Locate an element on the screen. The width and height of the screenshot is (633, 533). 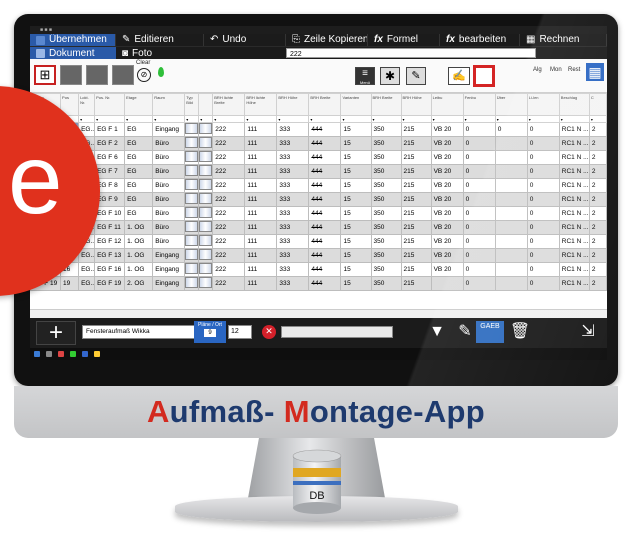
column-header: BRH Höhe is located at coordinates (416, 104).